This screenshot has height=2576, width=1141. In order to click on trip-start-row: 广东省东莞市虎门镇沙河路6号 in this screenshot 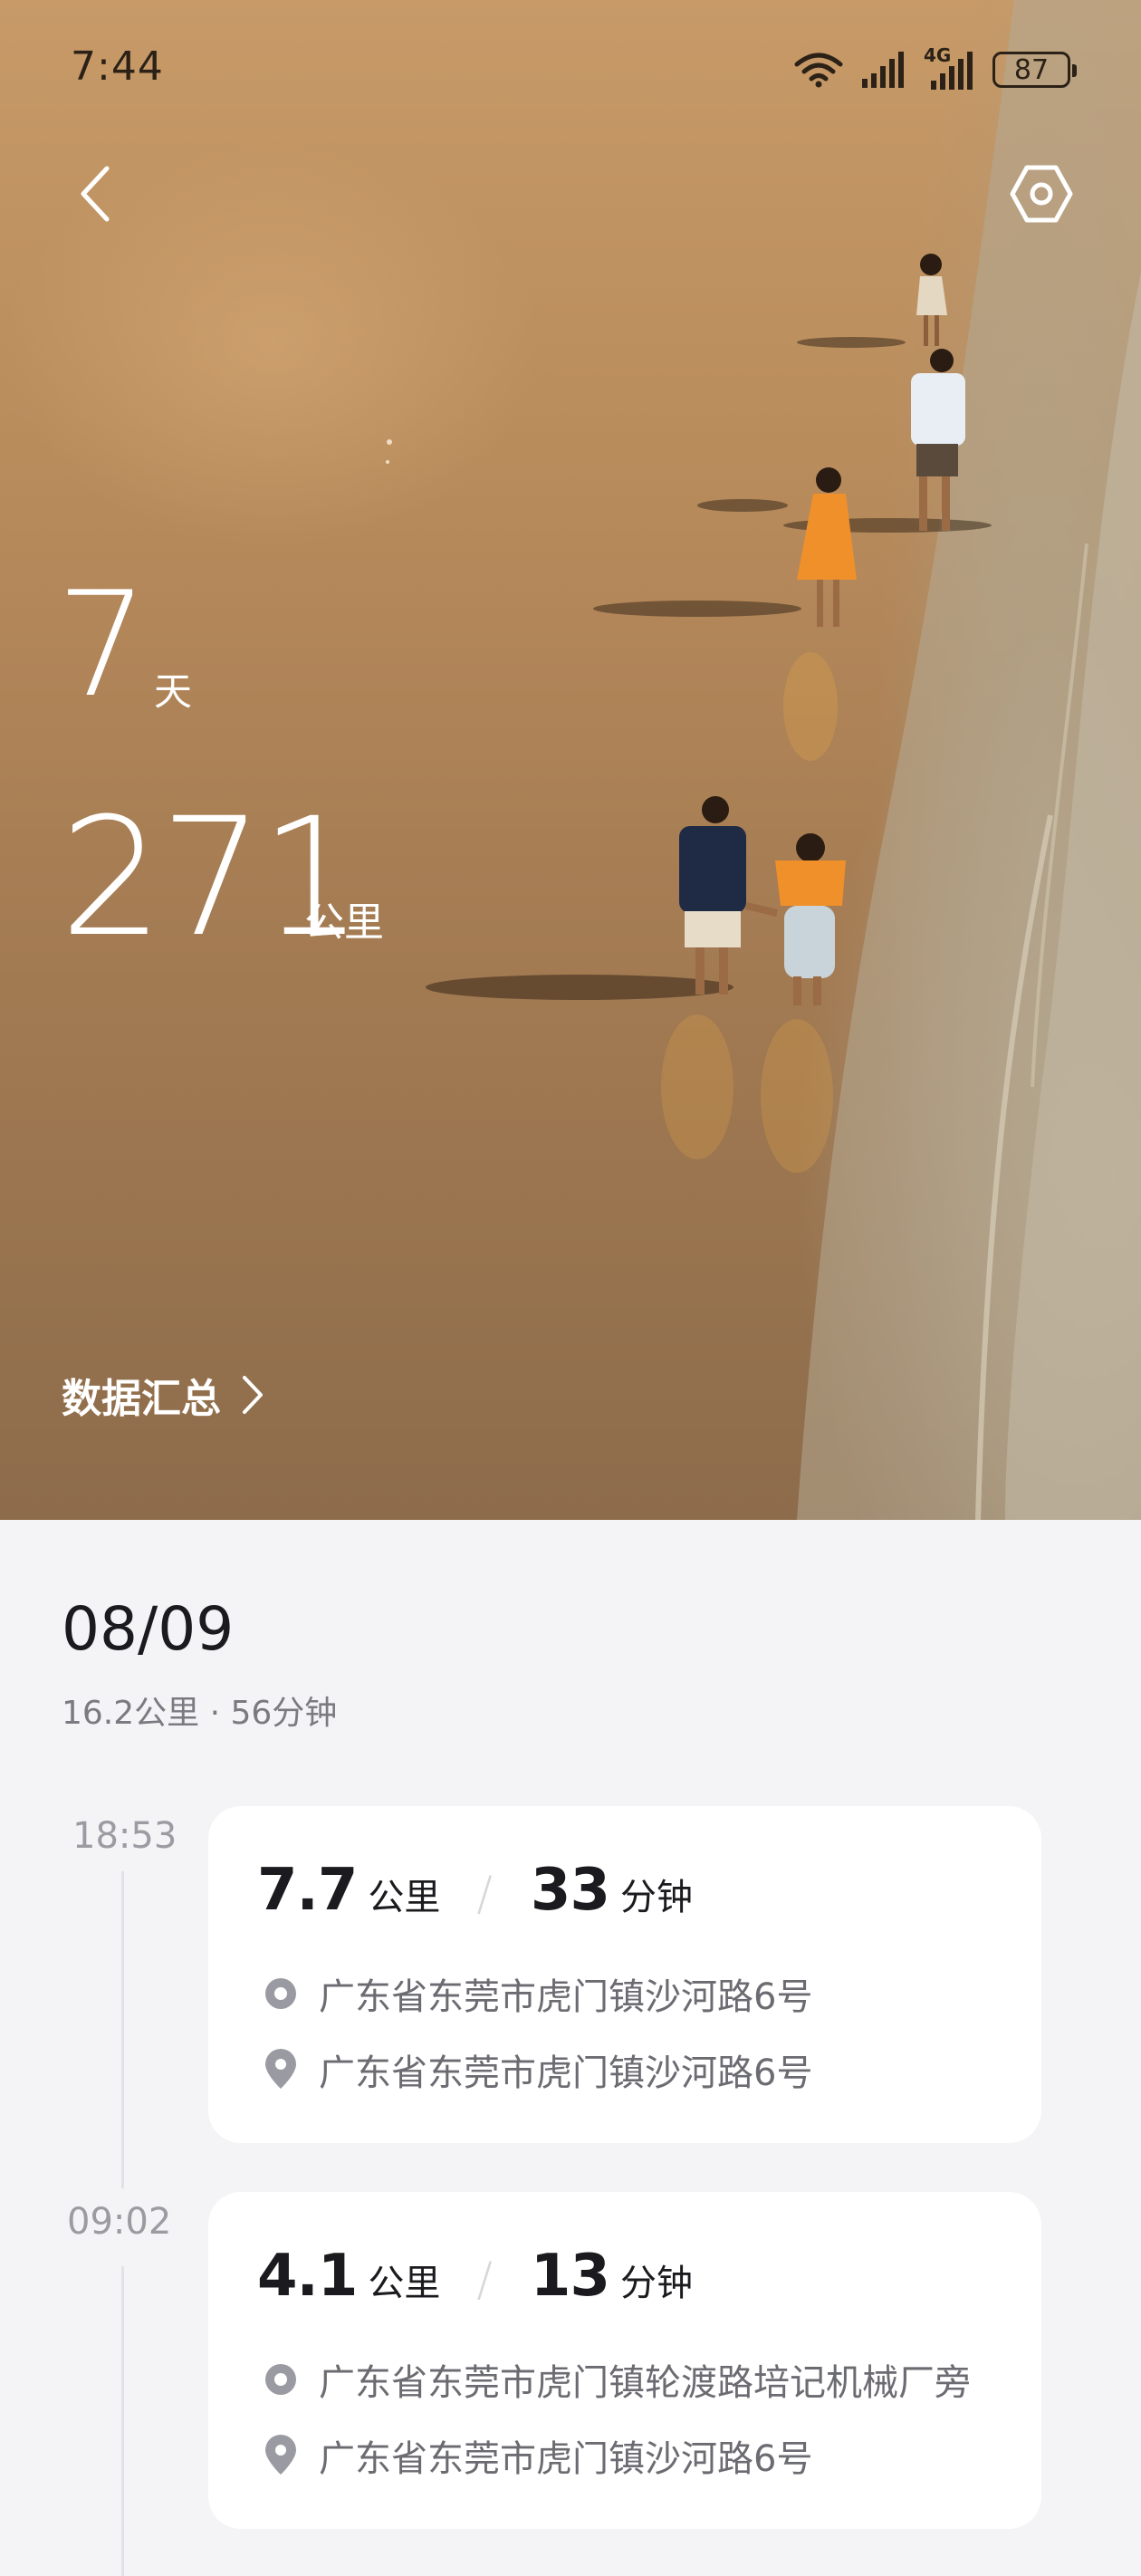, I will do `click(537, 1993)`.